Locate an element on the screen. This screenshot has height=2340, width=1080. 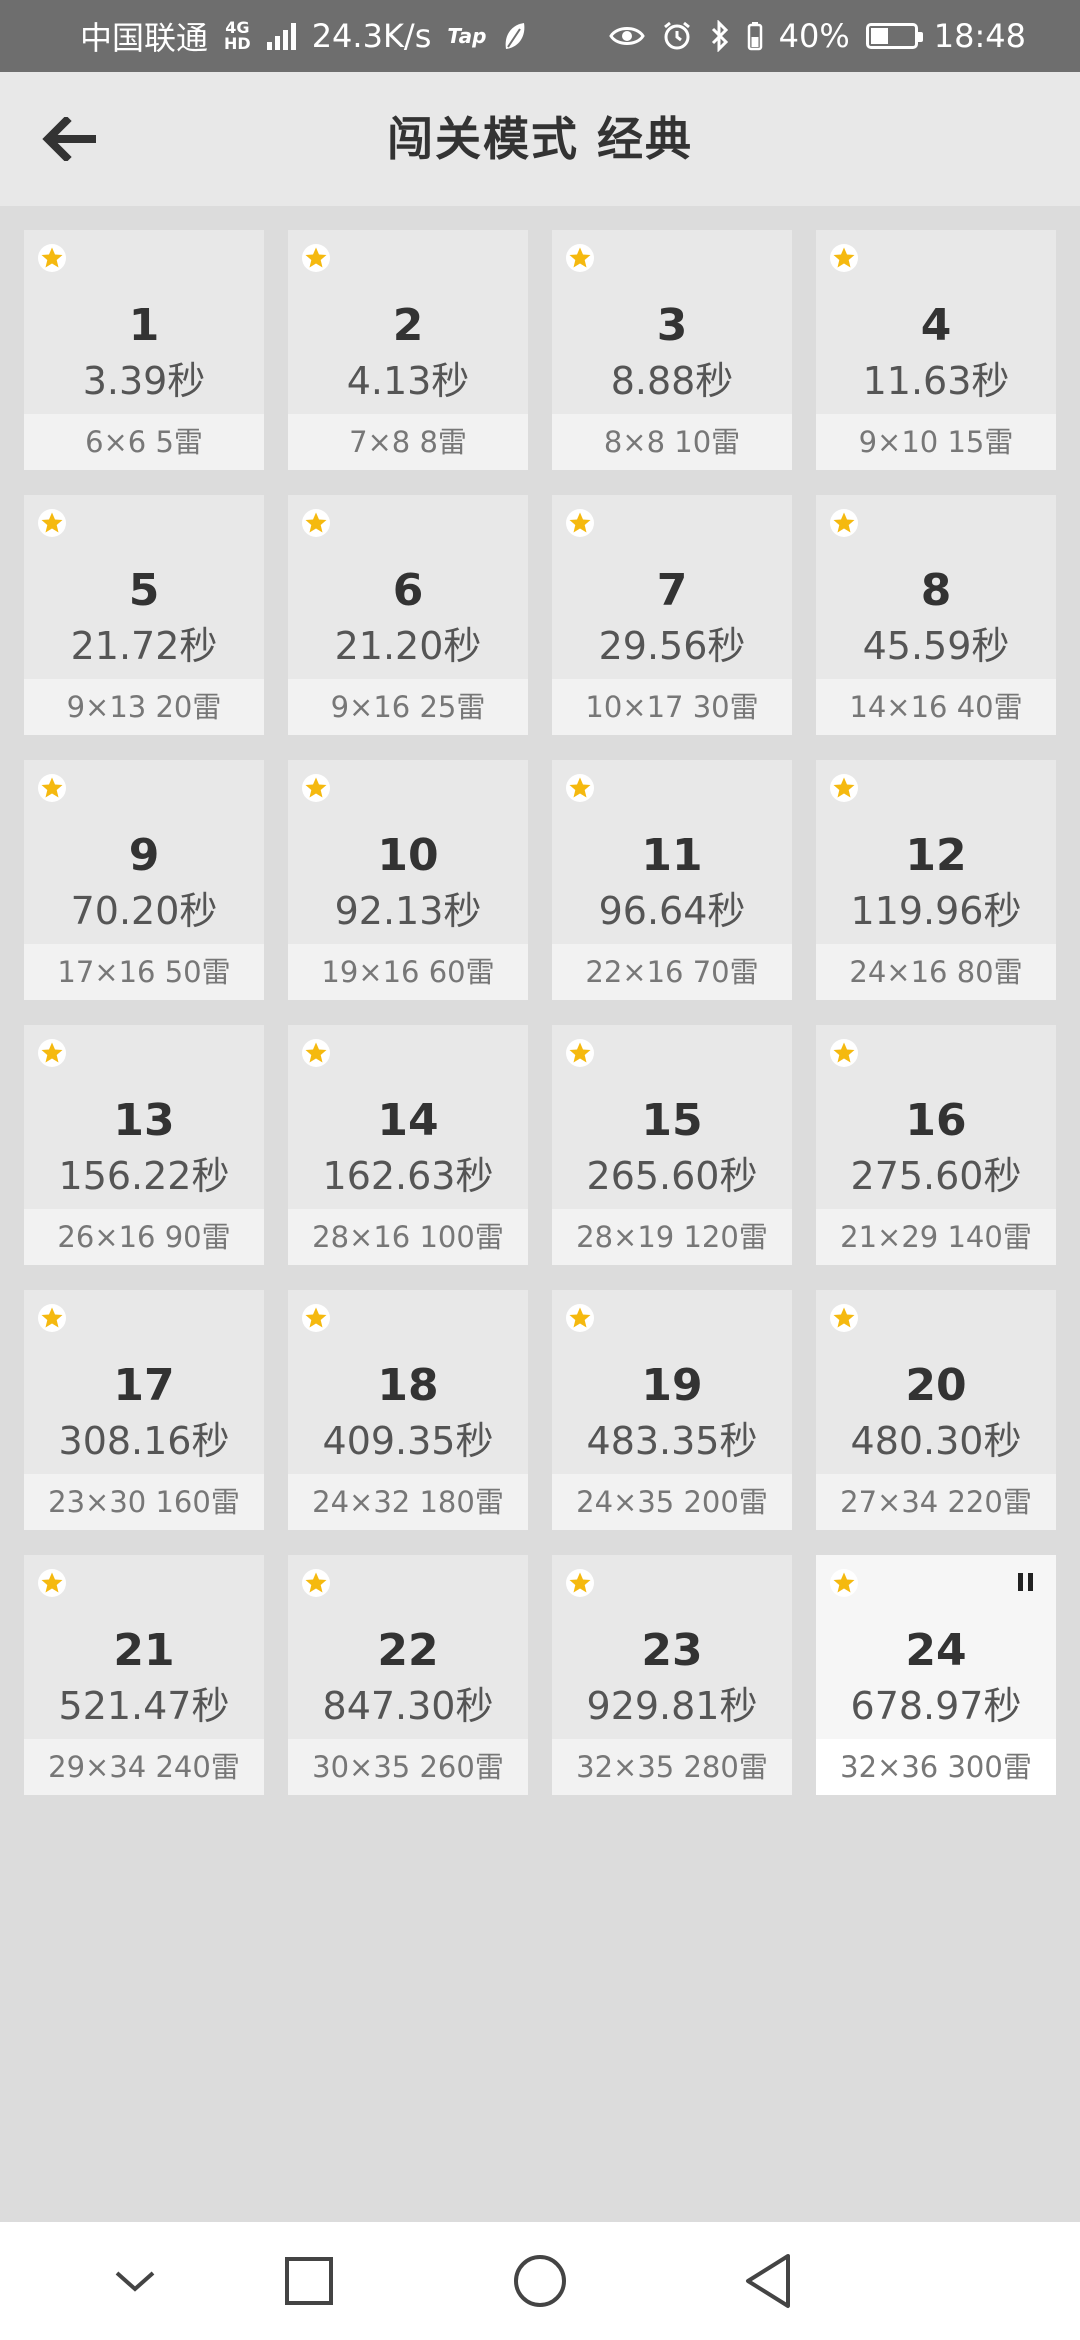
level-best-time: 847.30秒 is located at coordinates (408, 1706).